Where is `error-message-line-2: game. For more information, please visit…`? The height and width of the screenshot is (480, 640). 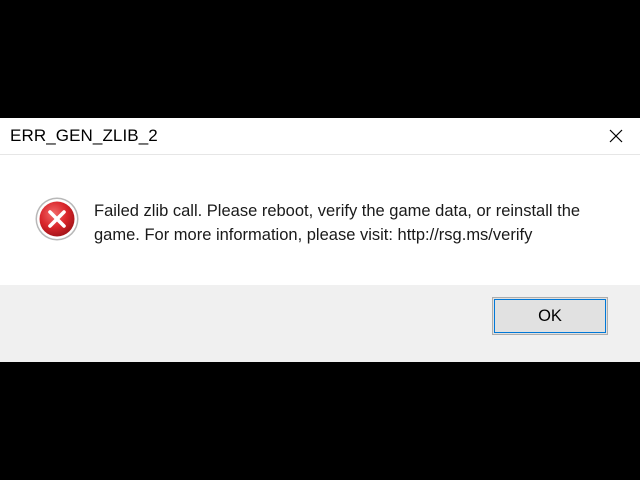
error-message-line-2: game. For more information, please visit… is located at coordinates (313, 235).